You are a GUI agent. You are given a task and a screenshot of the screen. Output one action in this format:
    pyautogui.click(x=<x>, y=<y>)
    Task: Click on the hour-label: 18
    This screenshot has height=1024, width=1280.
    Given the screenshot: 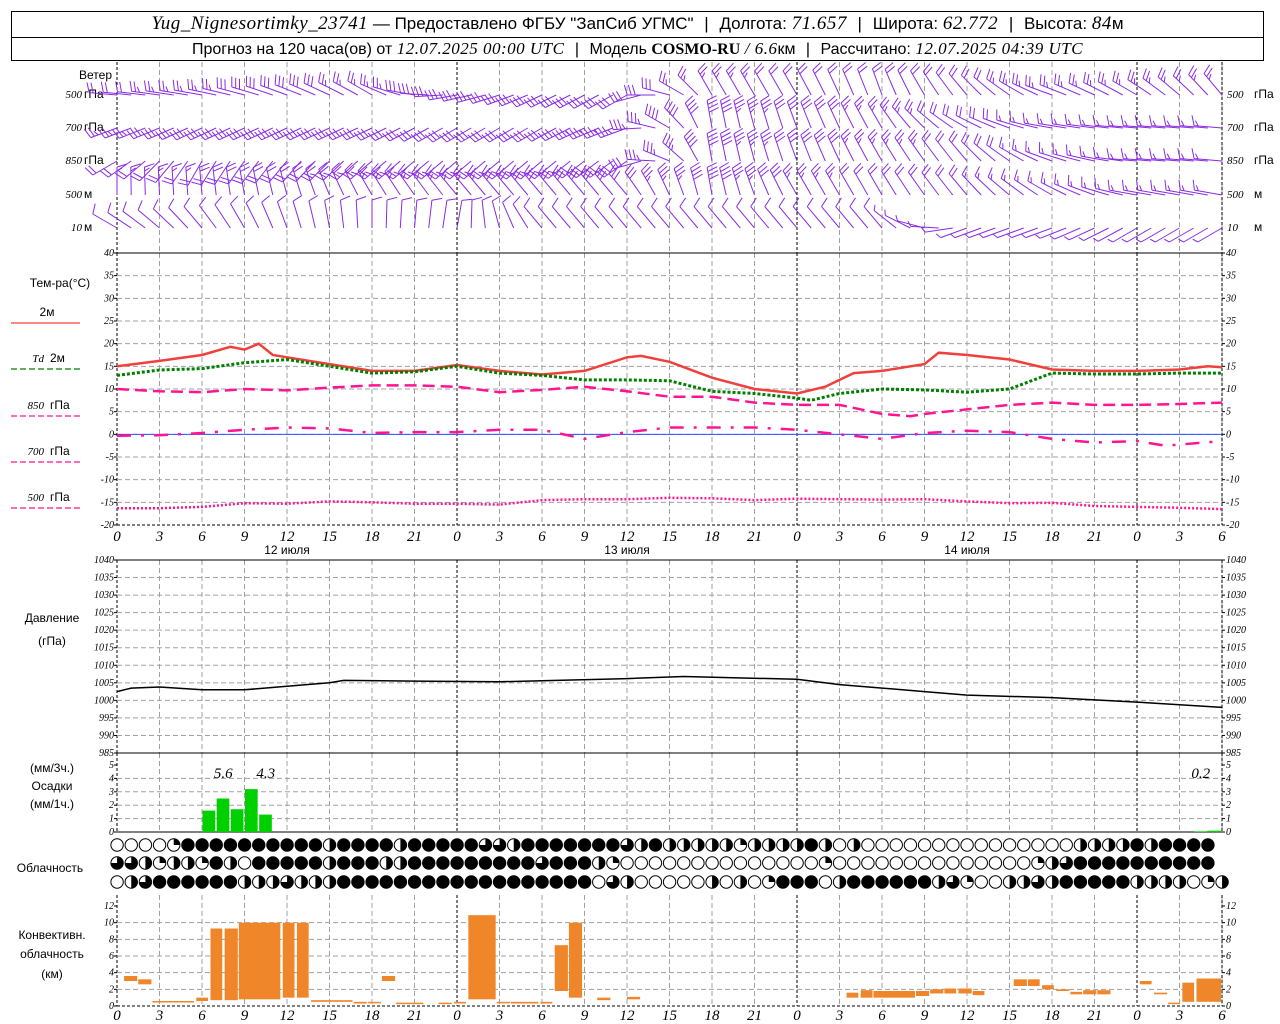 What is the action you would take?
    pyautogui.click(x=373, y=537)
    